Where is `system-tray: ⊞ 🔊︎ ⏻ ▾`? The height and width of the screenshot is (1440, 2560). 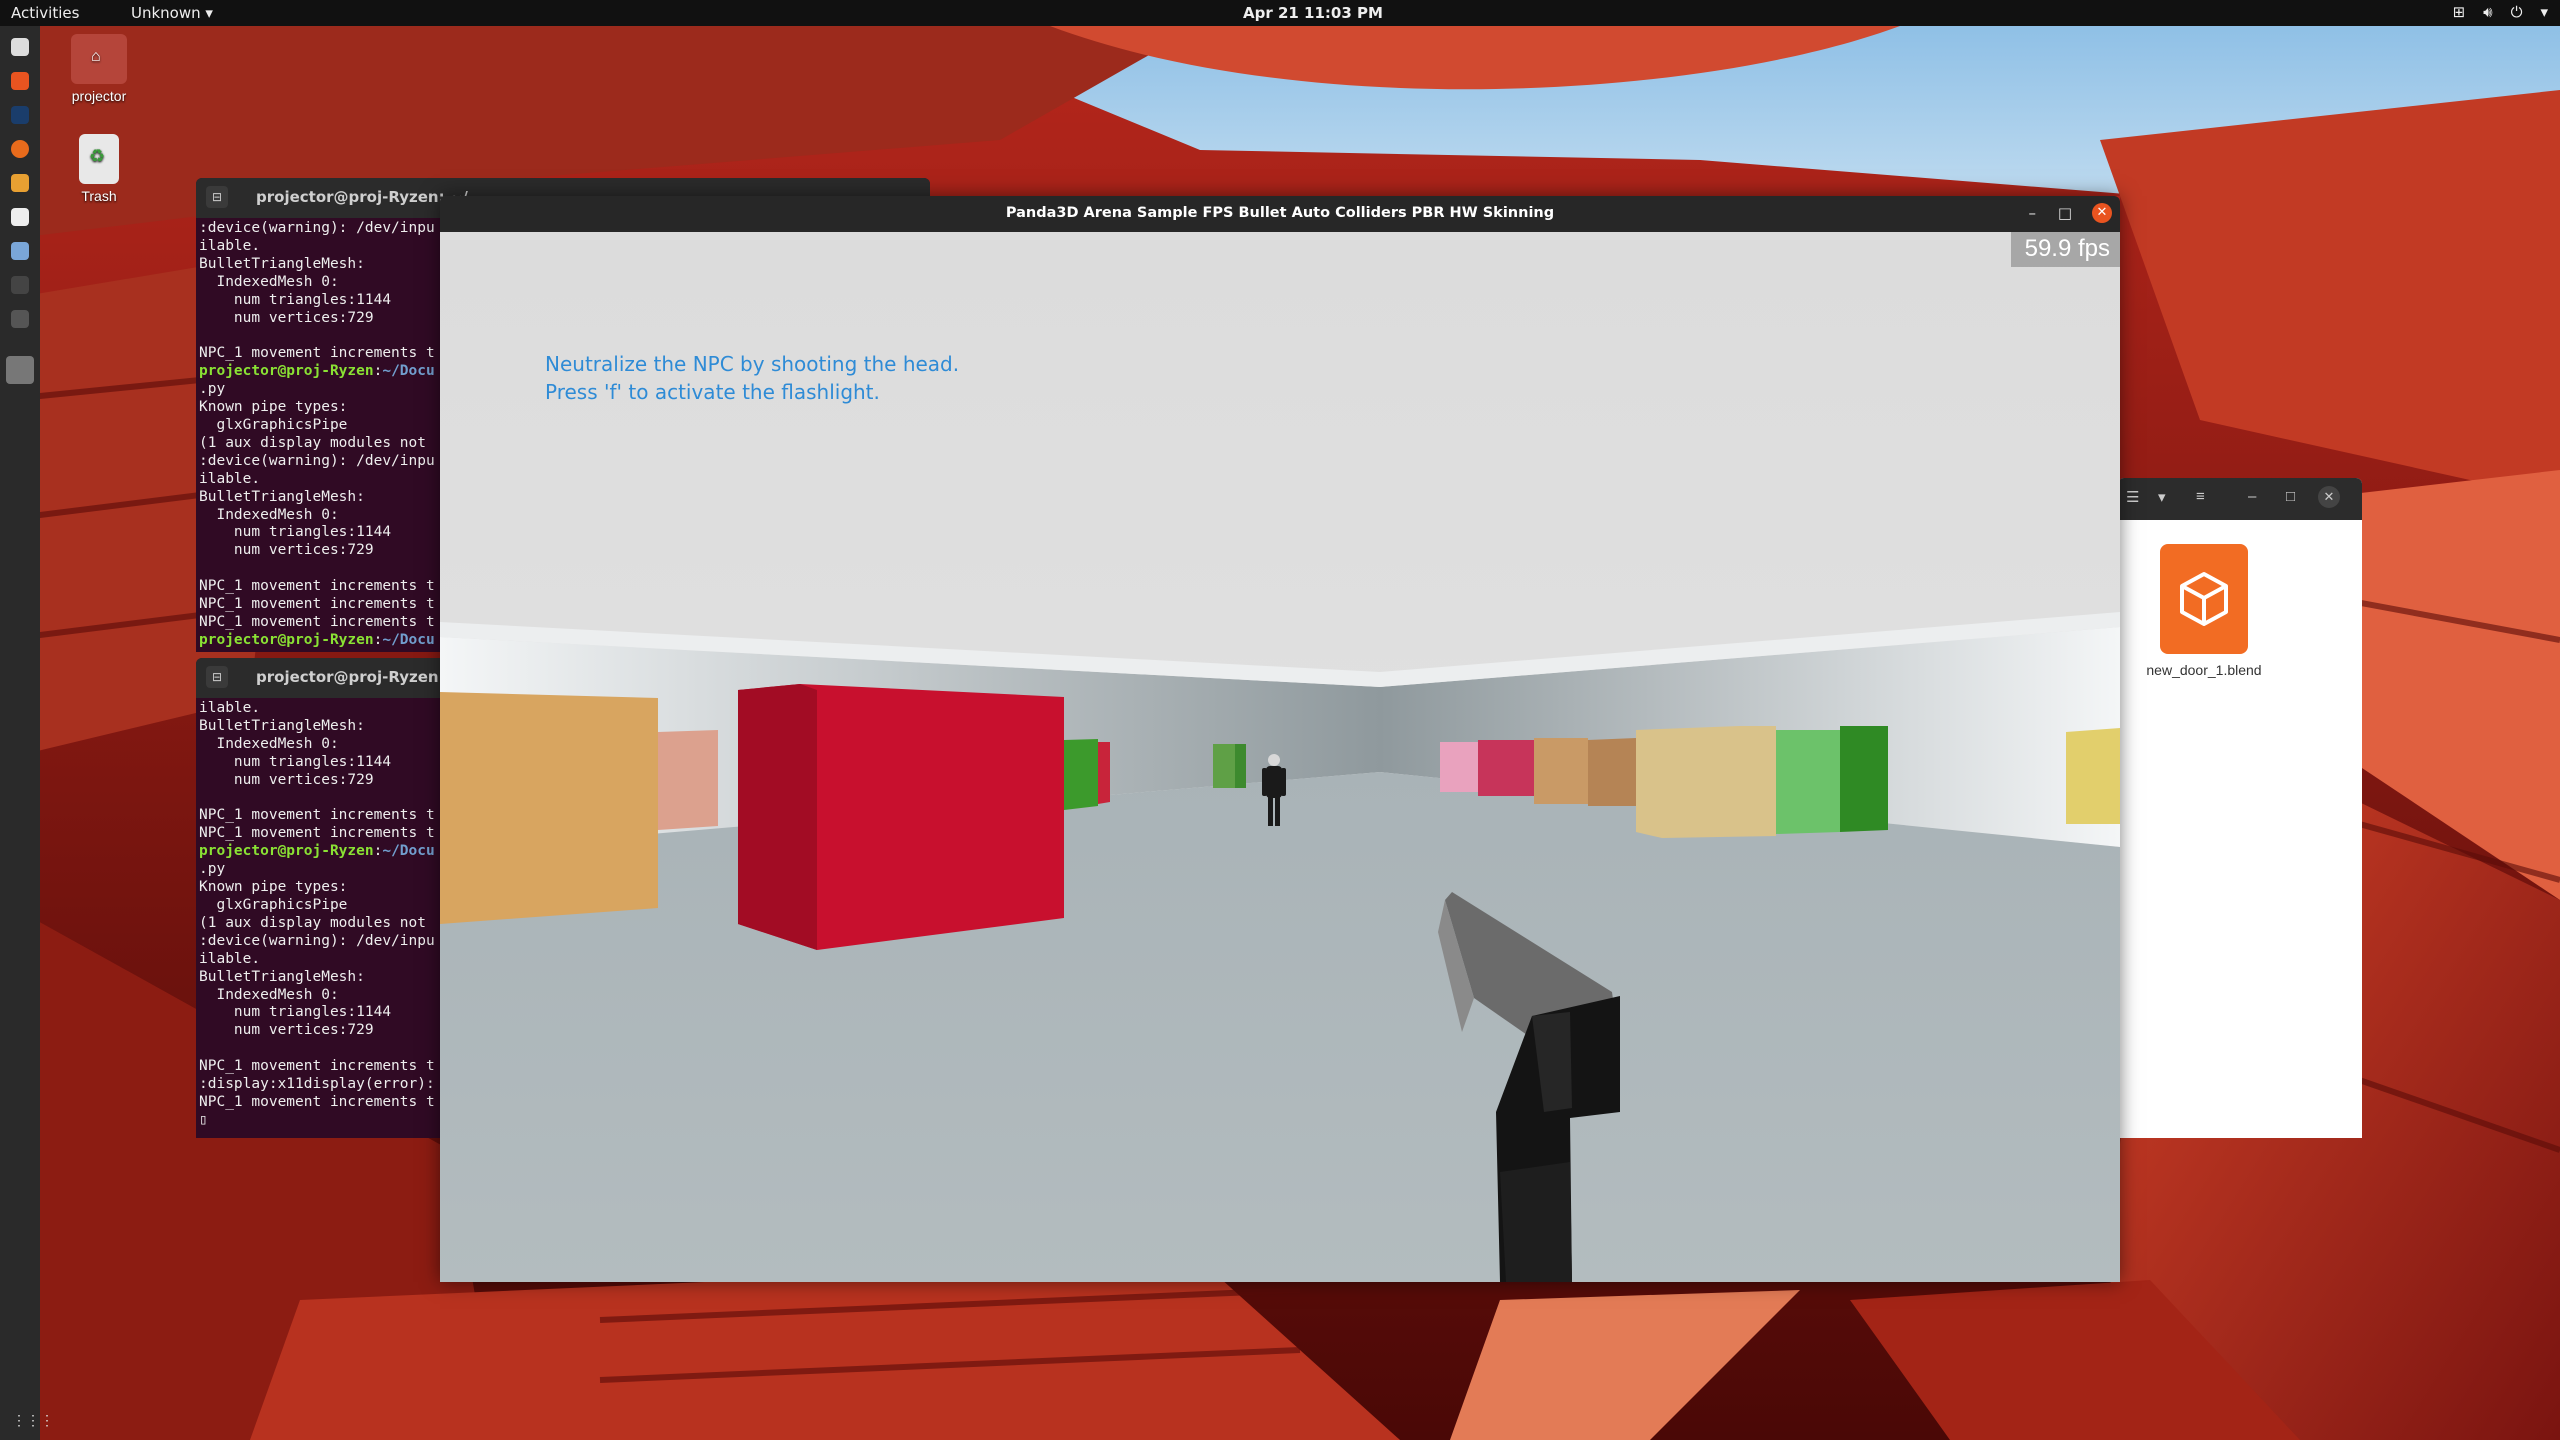
system-tray: ⊞ 🔊︎ ⏻ ▾ is located at coordinates (2500, 12).